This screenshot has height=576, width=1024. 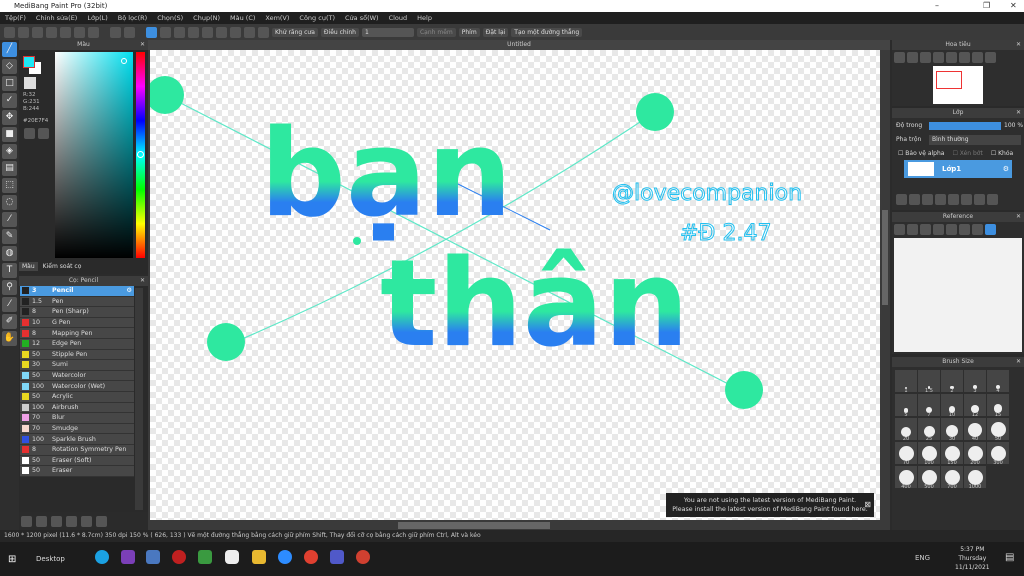 I want to click on horizontal-scrollbar, so click(x=474, y=525).